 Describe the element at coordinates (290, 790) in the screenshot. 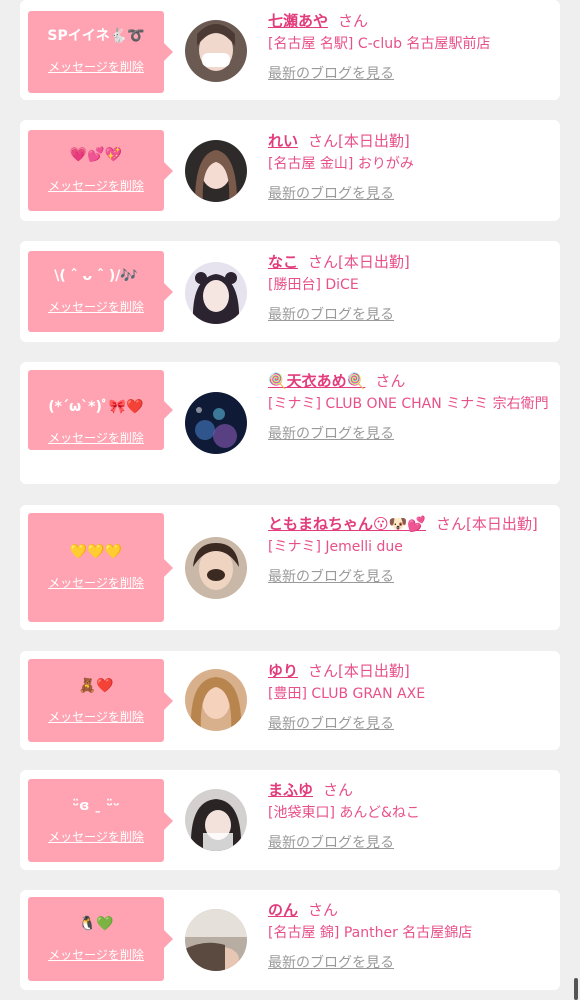

I see `girl-name-link: まふゆ` at that location.